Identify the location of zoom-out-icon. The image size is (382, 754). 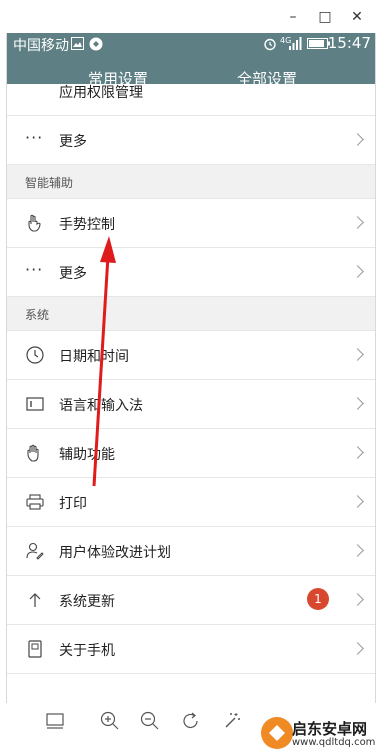
(150, 721).